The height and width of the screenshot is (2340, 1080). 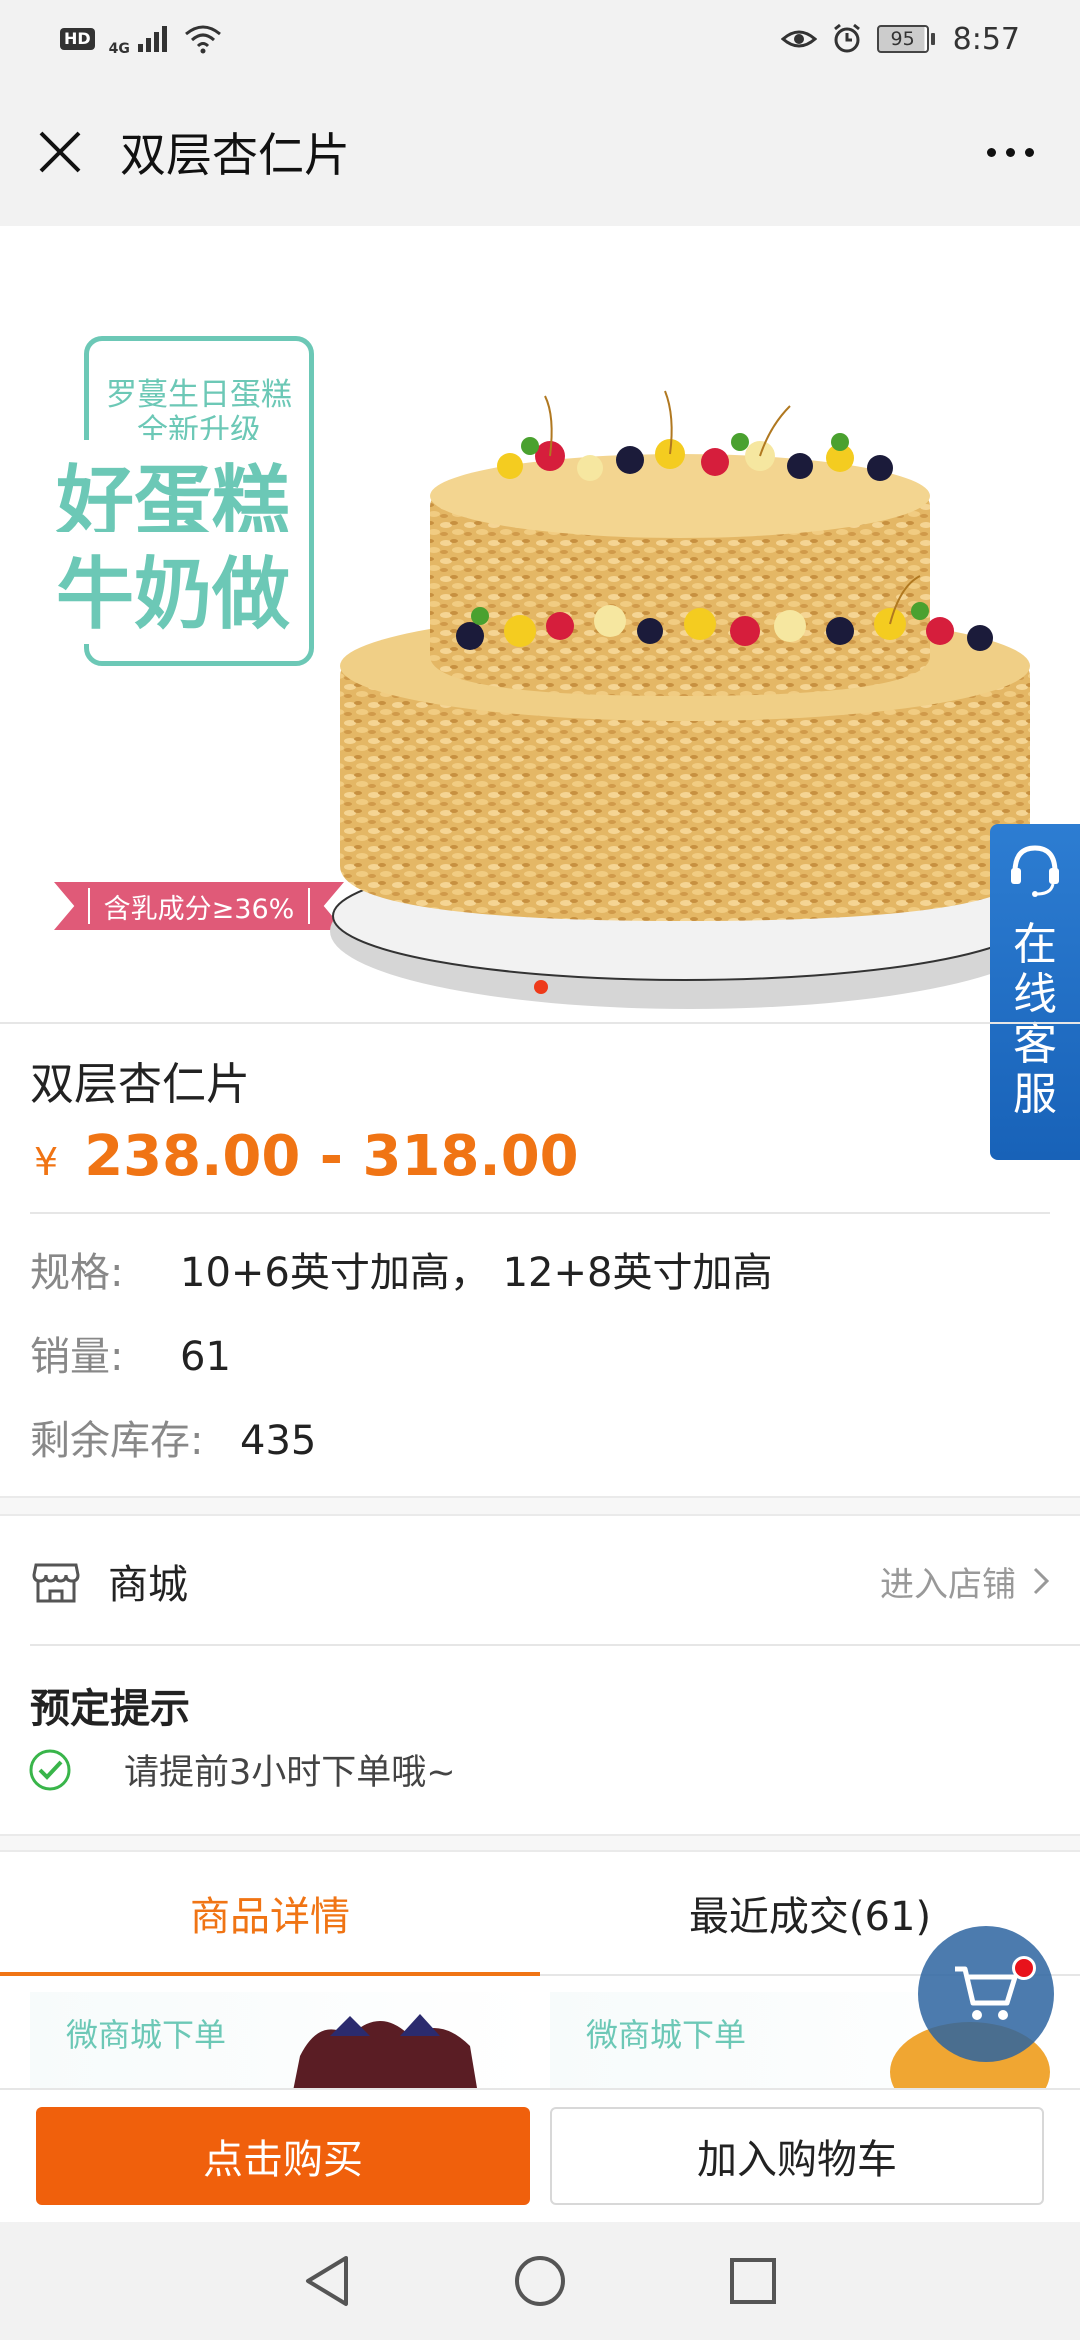 What do you see at coordinates (986, 39) in the screenshot?
I see `clock: 8:57` at bounding box center [986, 39].